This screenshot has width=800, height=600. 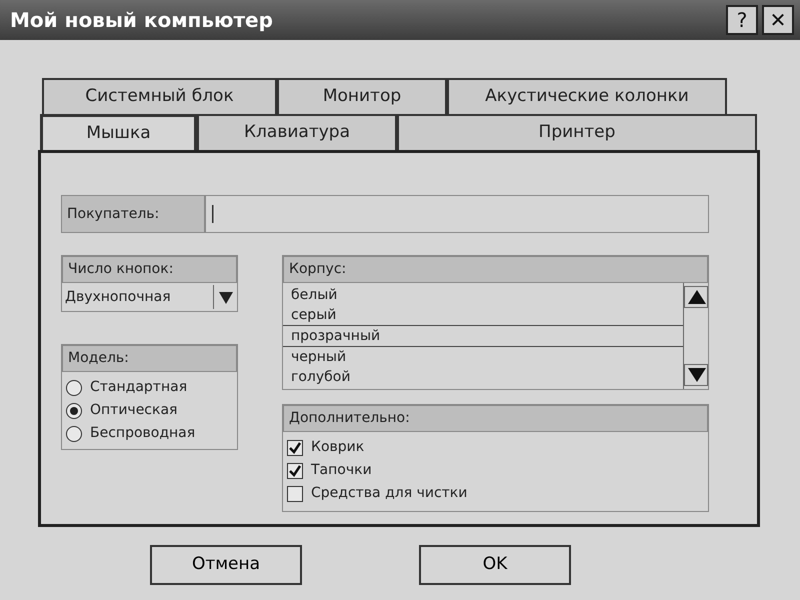 What do you see at coordinates (149, 387) in the screenshot?
I see `radio-option: Стандартная` at bounding box center [149, 387].